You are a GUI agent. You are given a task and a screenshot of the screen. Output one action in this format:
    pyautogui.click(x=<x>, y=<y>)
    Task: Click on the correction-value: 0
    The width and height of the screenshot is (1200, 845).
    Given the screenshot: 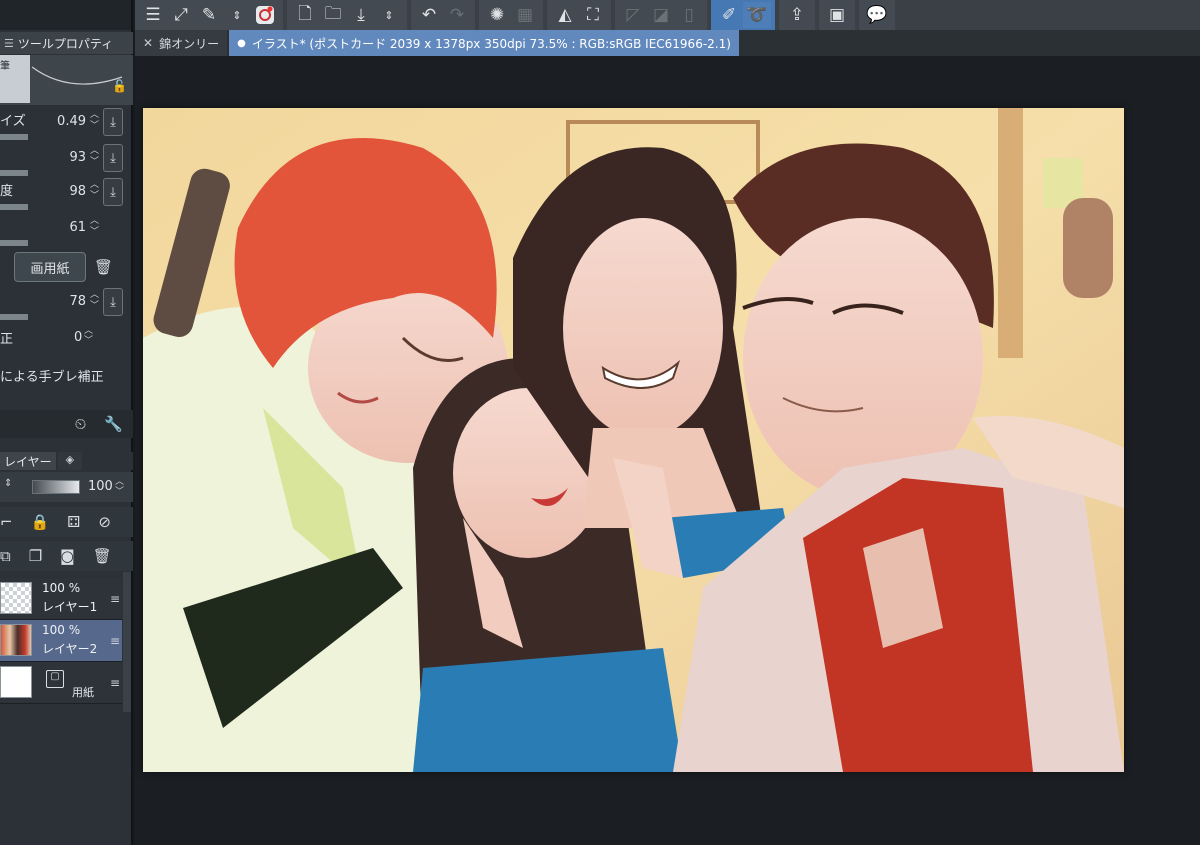 What is the action you would take?
    pyautogui.click(x=78, y=337)
    